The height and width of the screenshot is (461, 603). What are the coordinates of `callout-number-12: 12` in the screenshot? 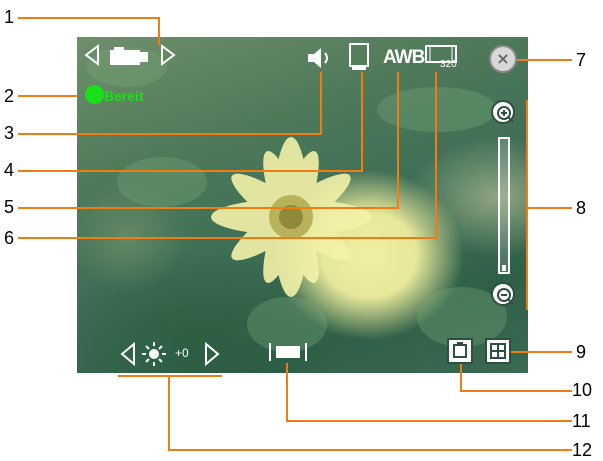 It's located at (582, 450).